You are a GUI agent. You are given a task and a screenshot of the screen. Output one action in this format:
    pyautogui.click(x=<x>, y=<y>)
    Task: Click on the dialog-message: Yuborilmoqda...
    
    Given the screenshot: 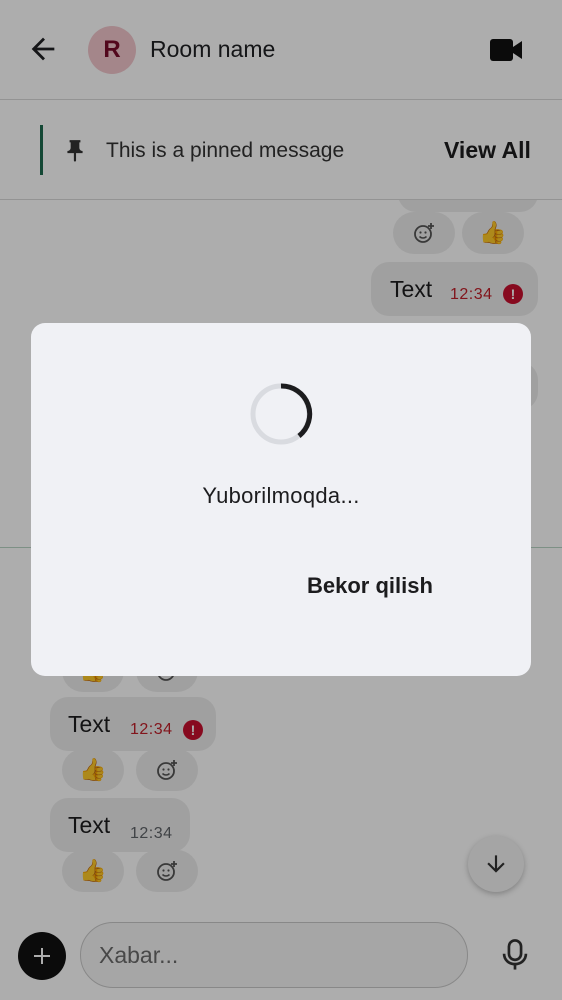 What is the action you would take?
    pyautogui.click(x=281, y=495)
    